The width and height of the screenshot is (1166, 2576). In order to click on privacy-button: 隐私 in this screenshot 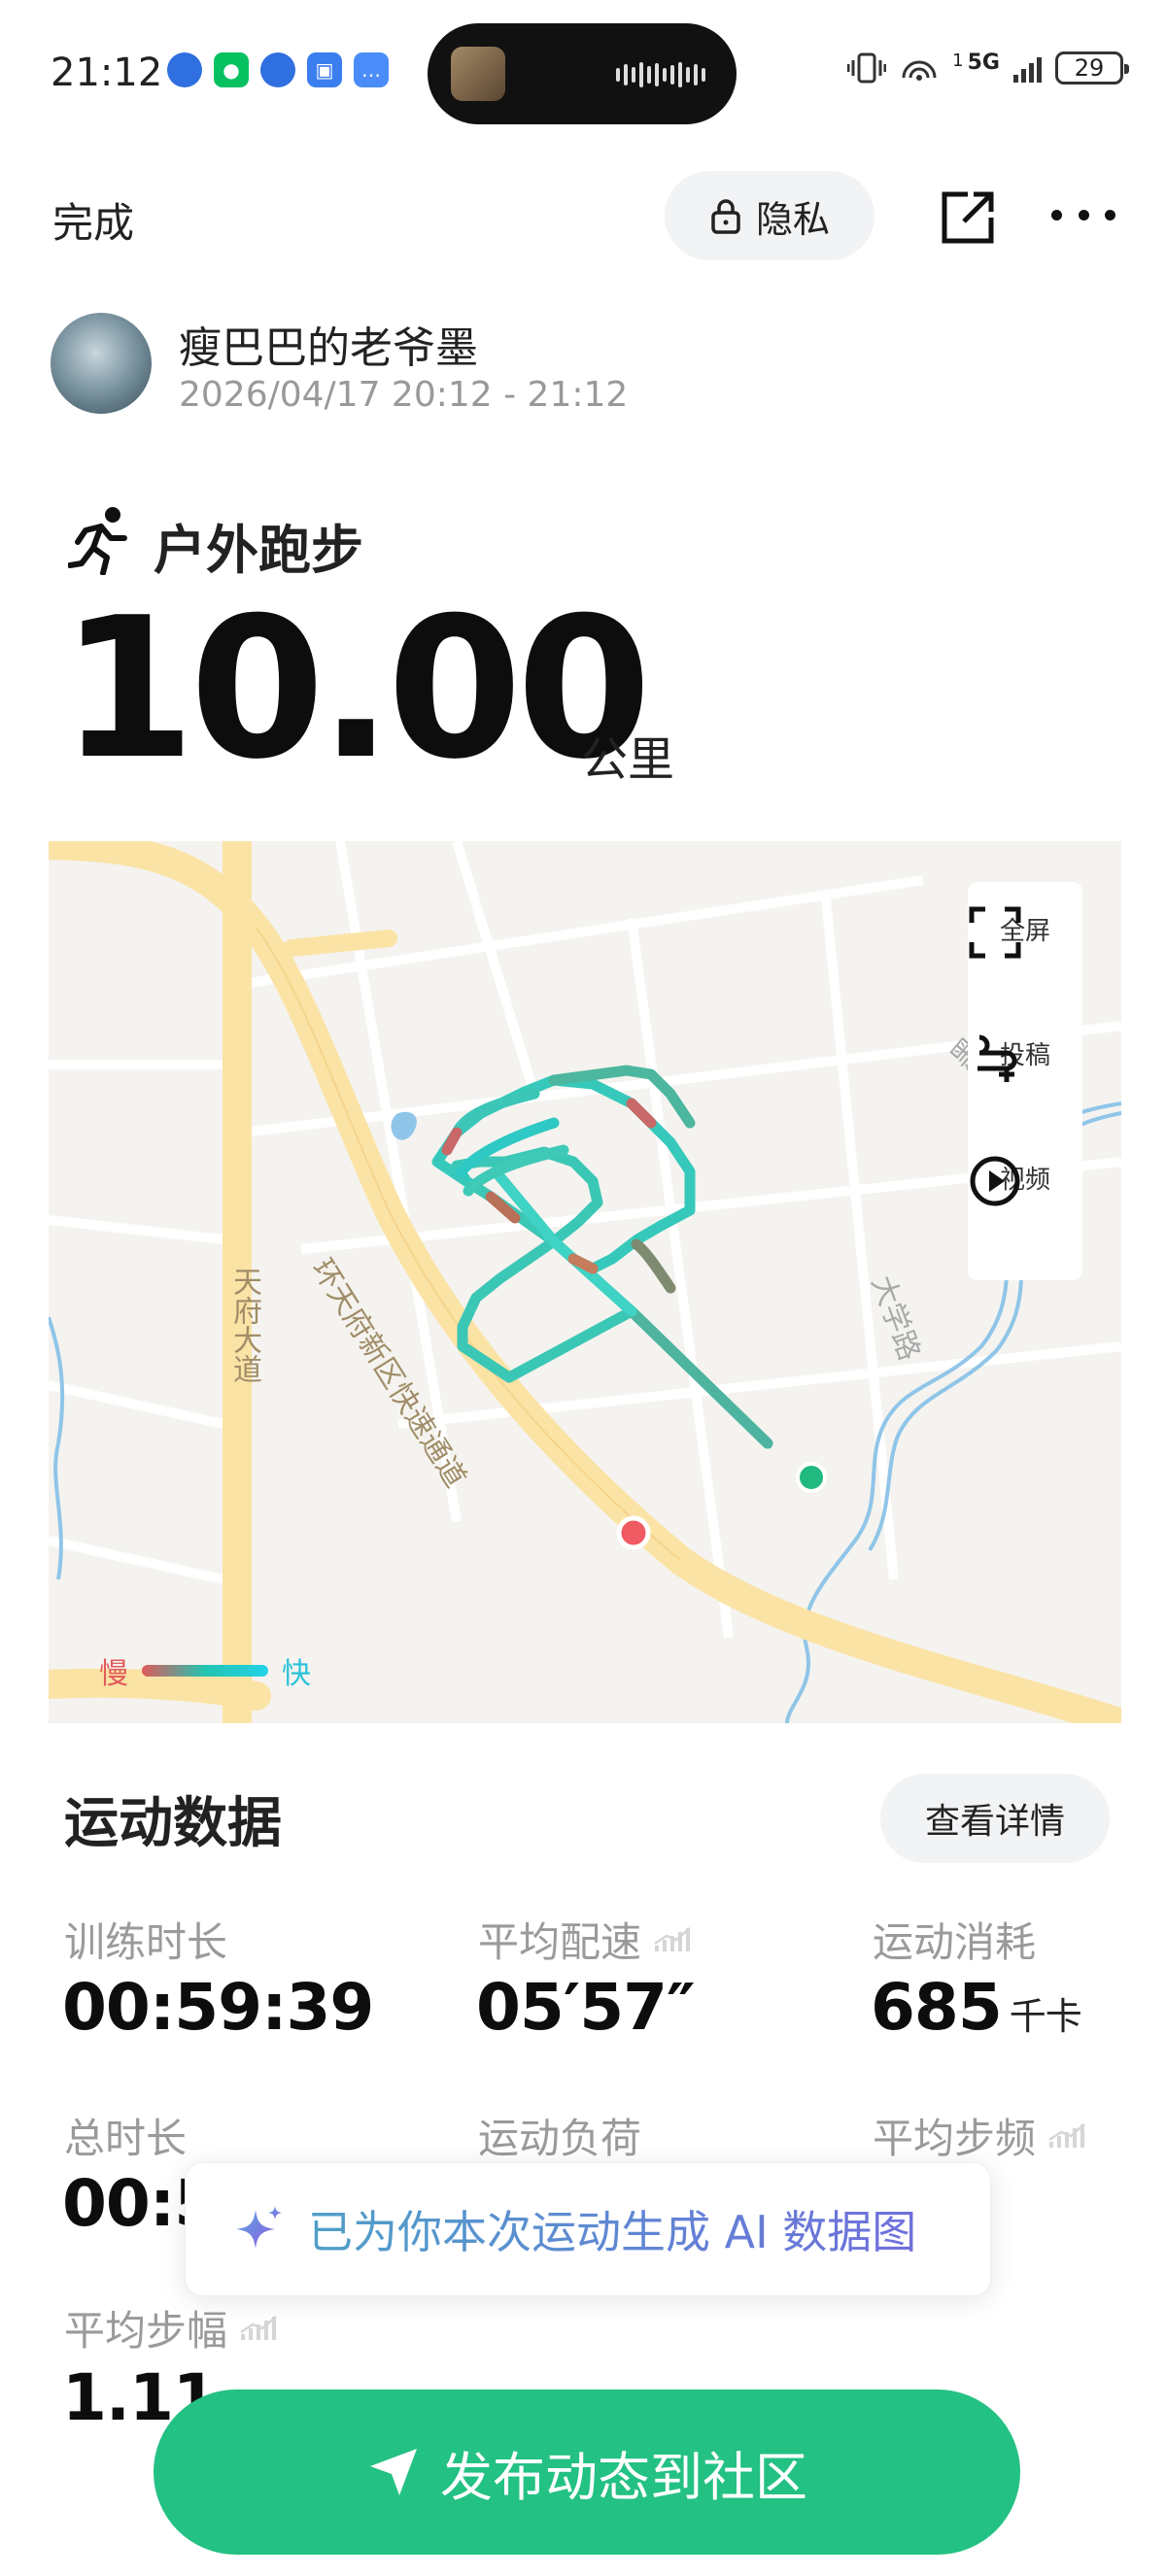, I will do `click(769, 215)`.